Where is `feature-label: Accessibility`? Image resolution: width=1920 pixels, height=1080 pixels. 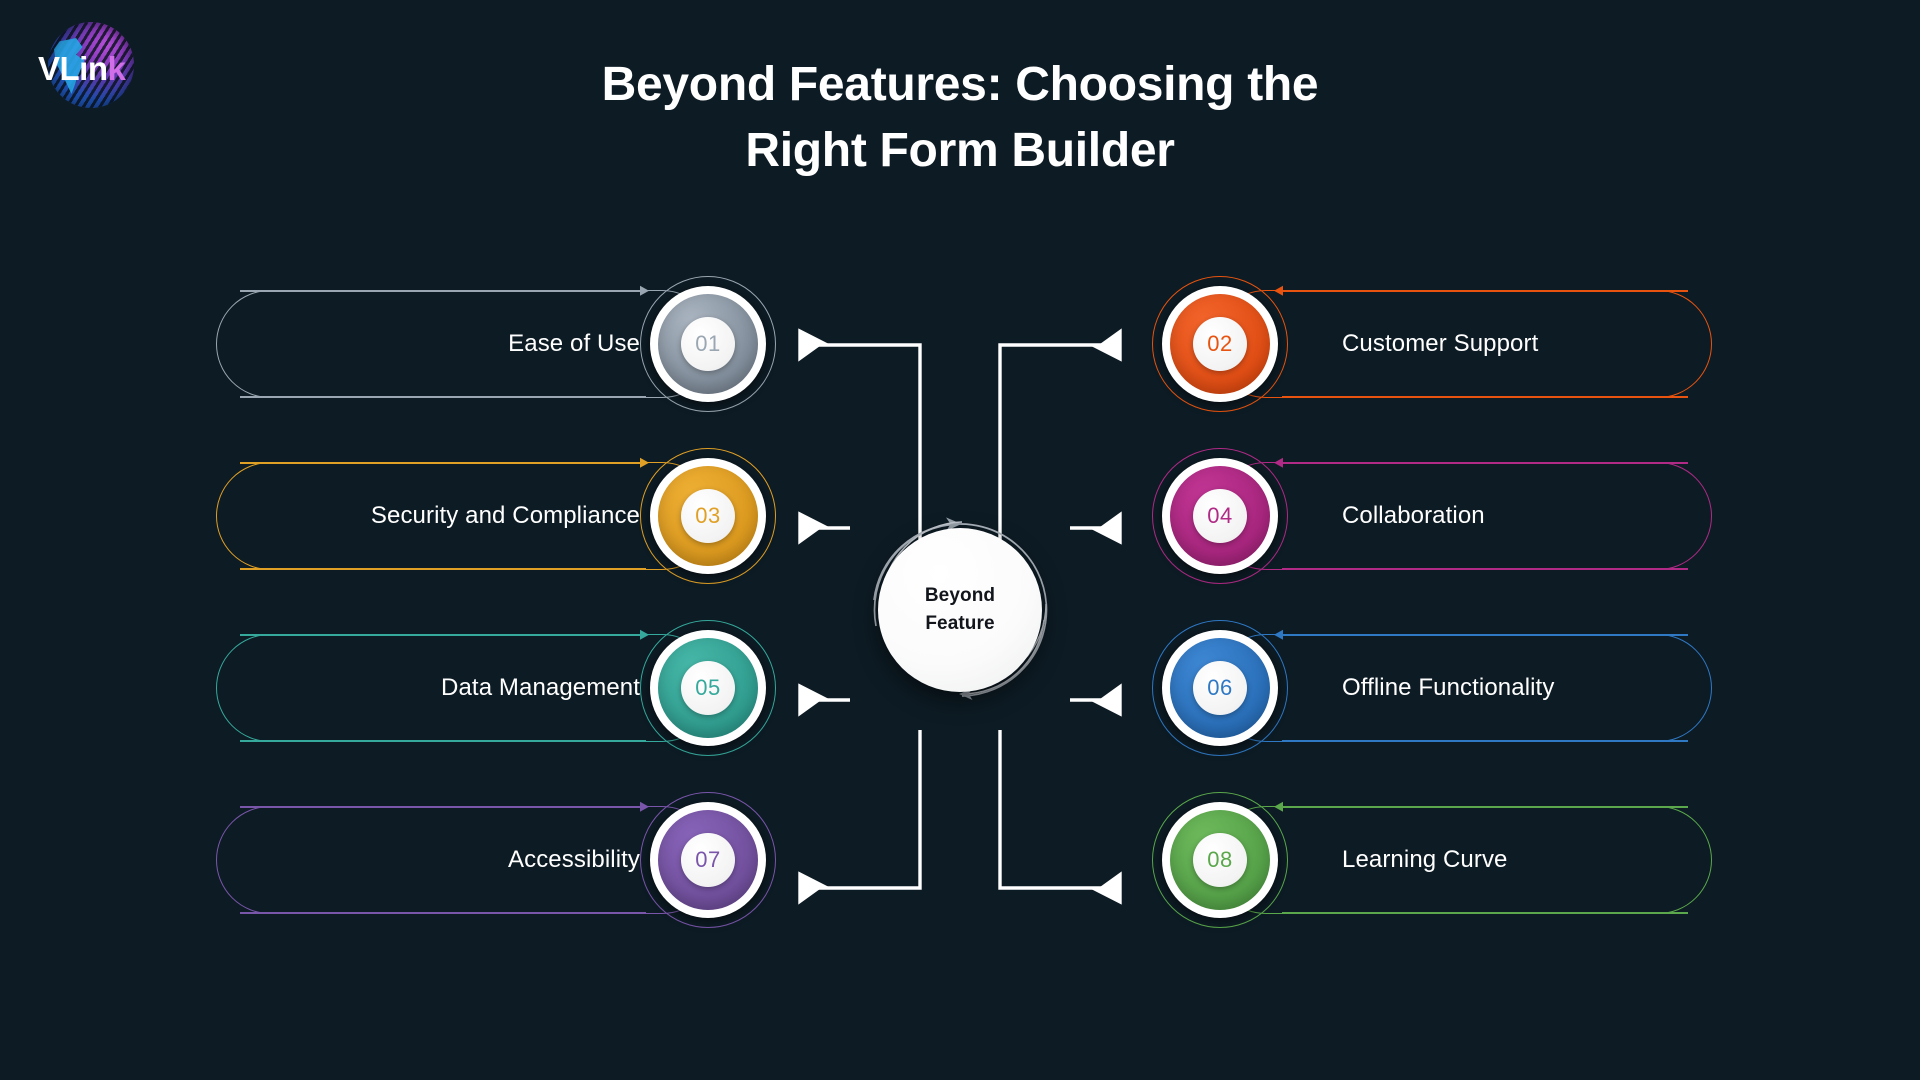 feature-label: Accessibility is located at coordinates (574, 859).